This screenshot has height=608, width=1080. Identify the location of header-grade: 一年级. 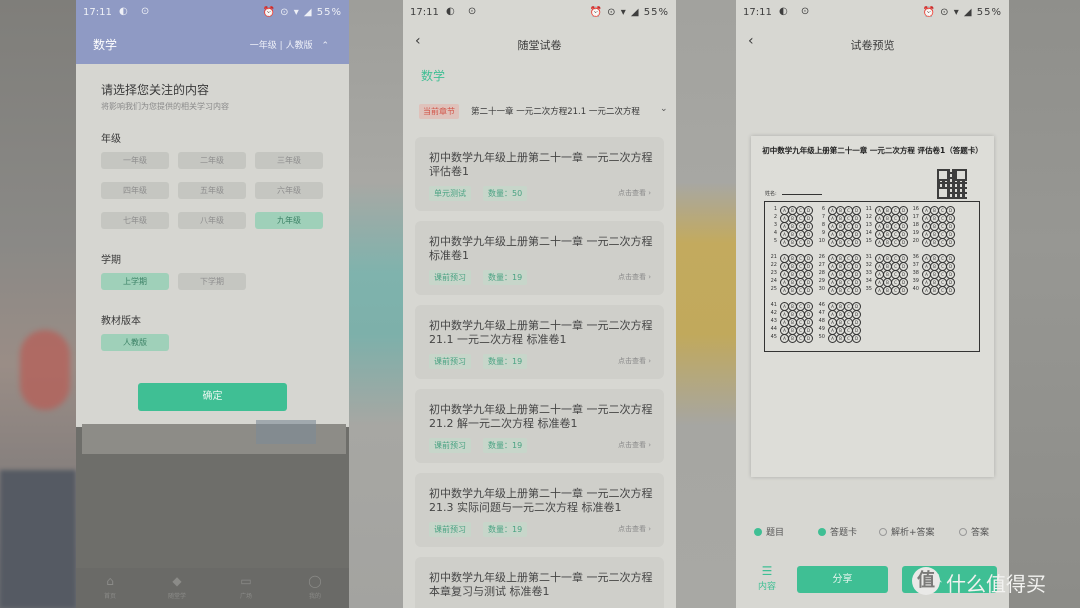
(263, 46).